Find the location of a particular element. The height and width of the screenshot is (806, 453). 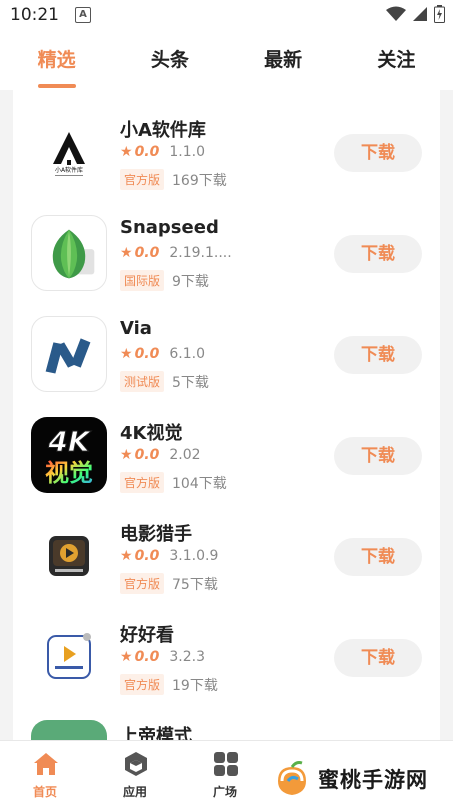

list-item: 电影猎手 ★ 0.0 3.1.0.9 官方版 75下载 下载 is located at coordinates (226, 544).